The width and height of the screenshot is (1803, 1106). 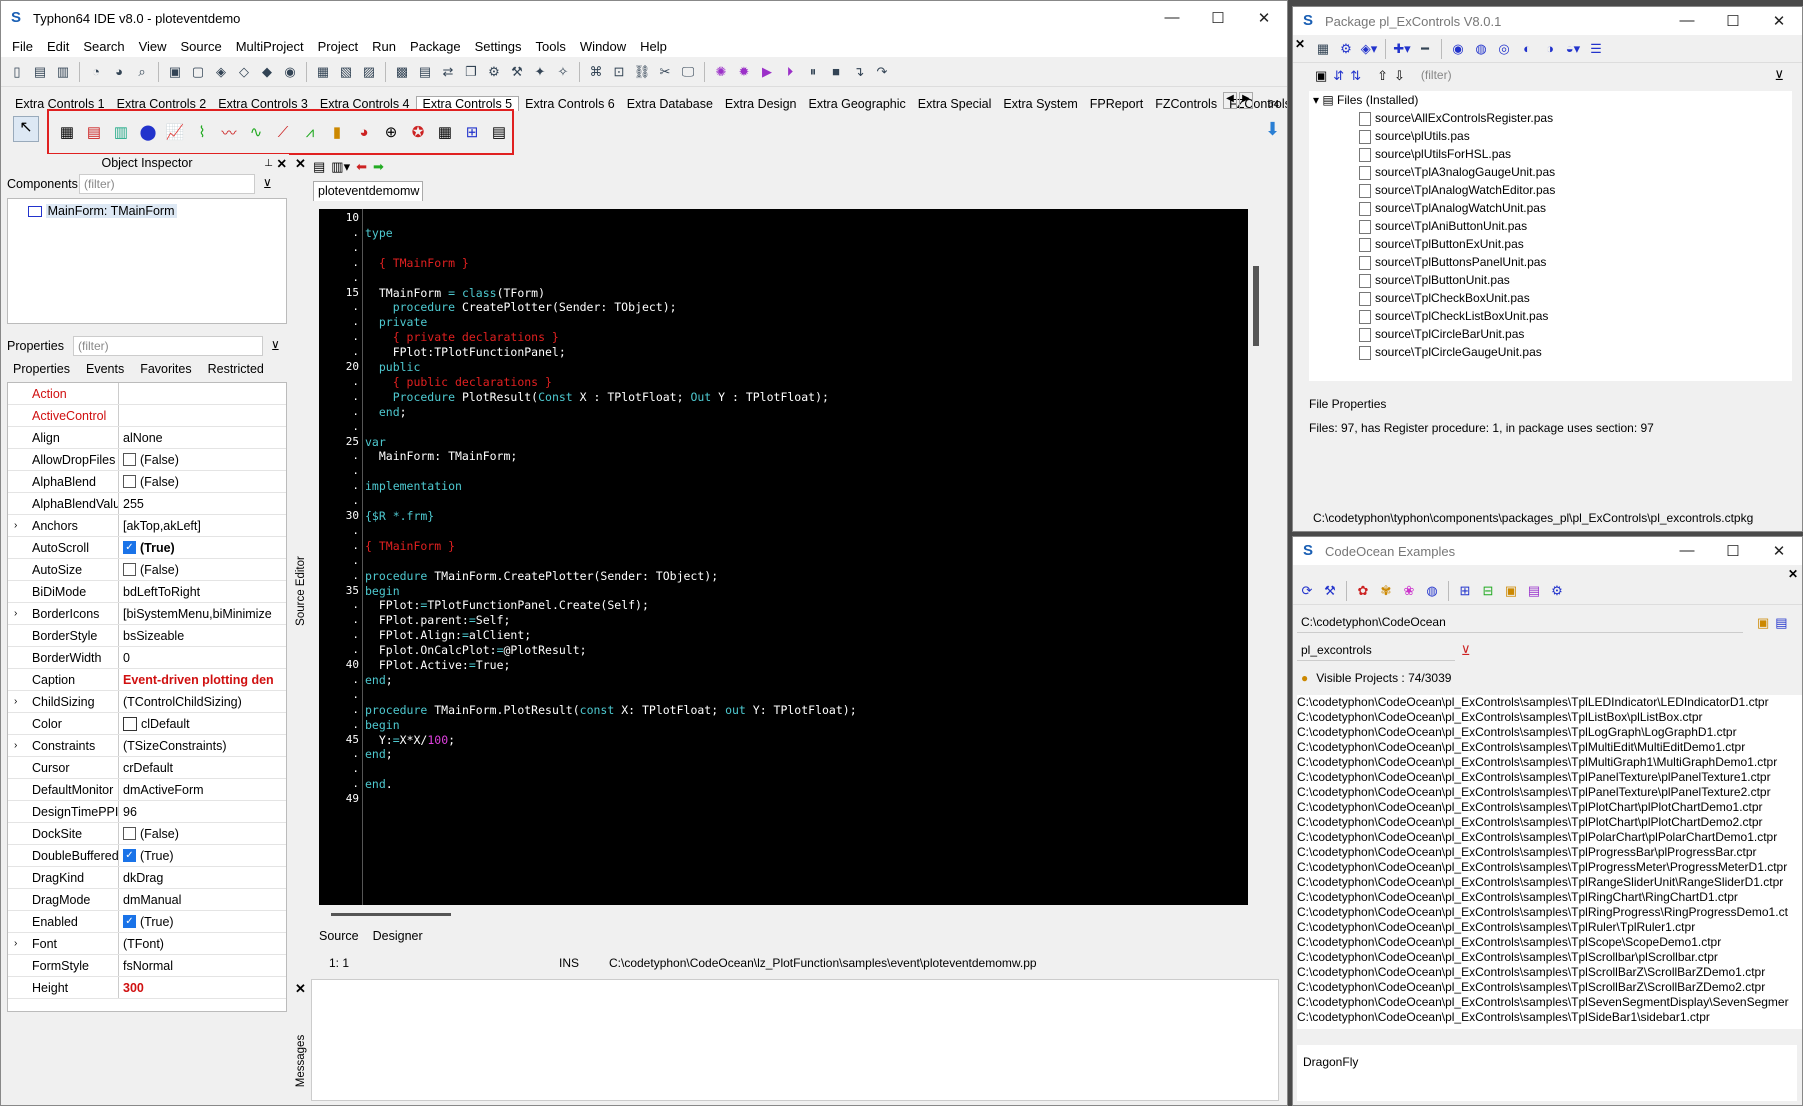 I want to click on editor-vscroll, so click(x=1256, y=551).